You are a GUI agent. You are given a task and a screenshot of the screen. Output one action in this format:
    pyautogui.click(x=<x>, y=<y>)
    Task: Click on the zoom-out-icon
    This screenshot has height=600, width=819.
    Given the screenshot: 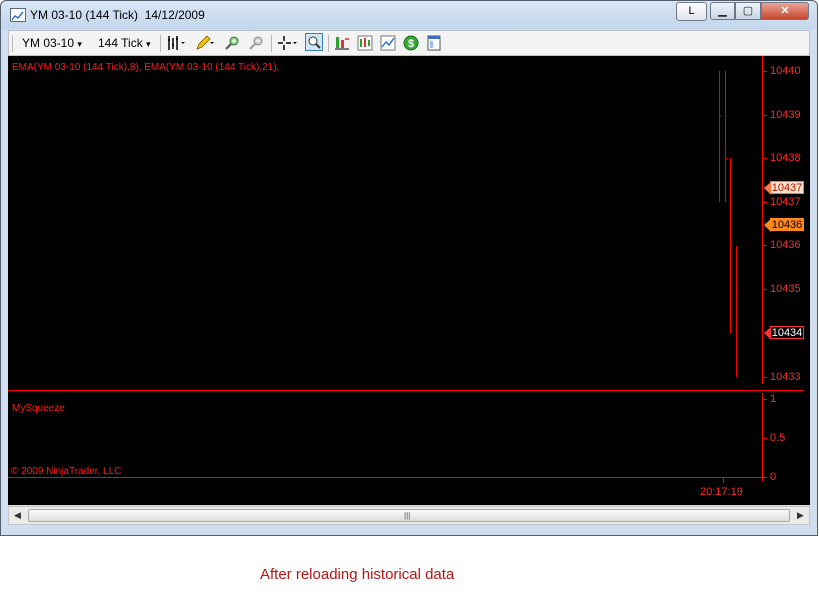 What is the action you would take?
    pyautogui.click(x=256, y=43)
    